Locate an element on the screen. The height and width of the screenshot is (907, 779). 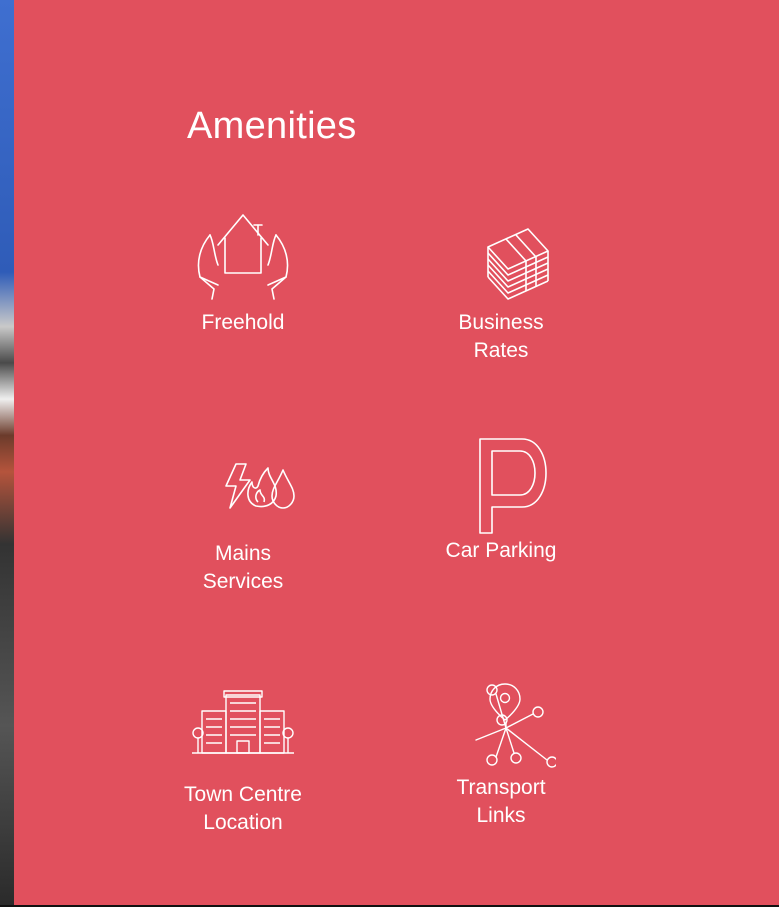
amenity-town-centre-location: Town Centre Location is located at coordinates (243, 762).